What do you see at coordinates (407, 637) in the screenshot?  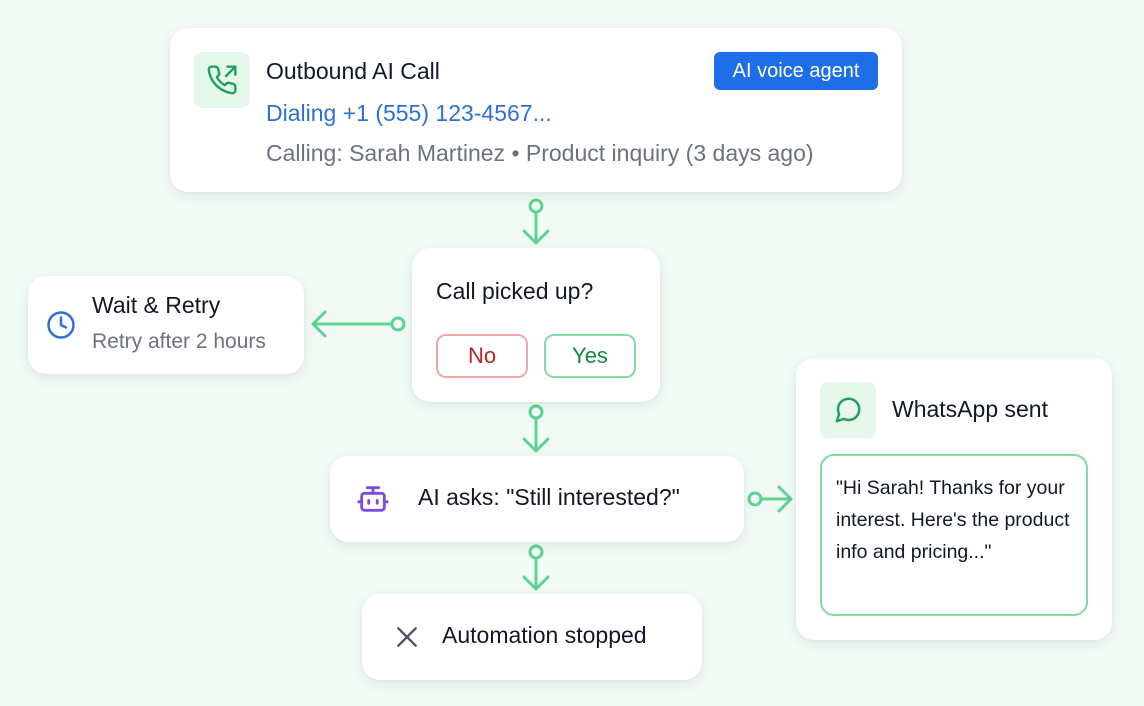 I see `close-icon` at bounding box center [407, 637].